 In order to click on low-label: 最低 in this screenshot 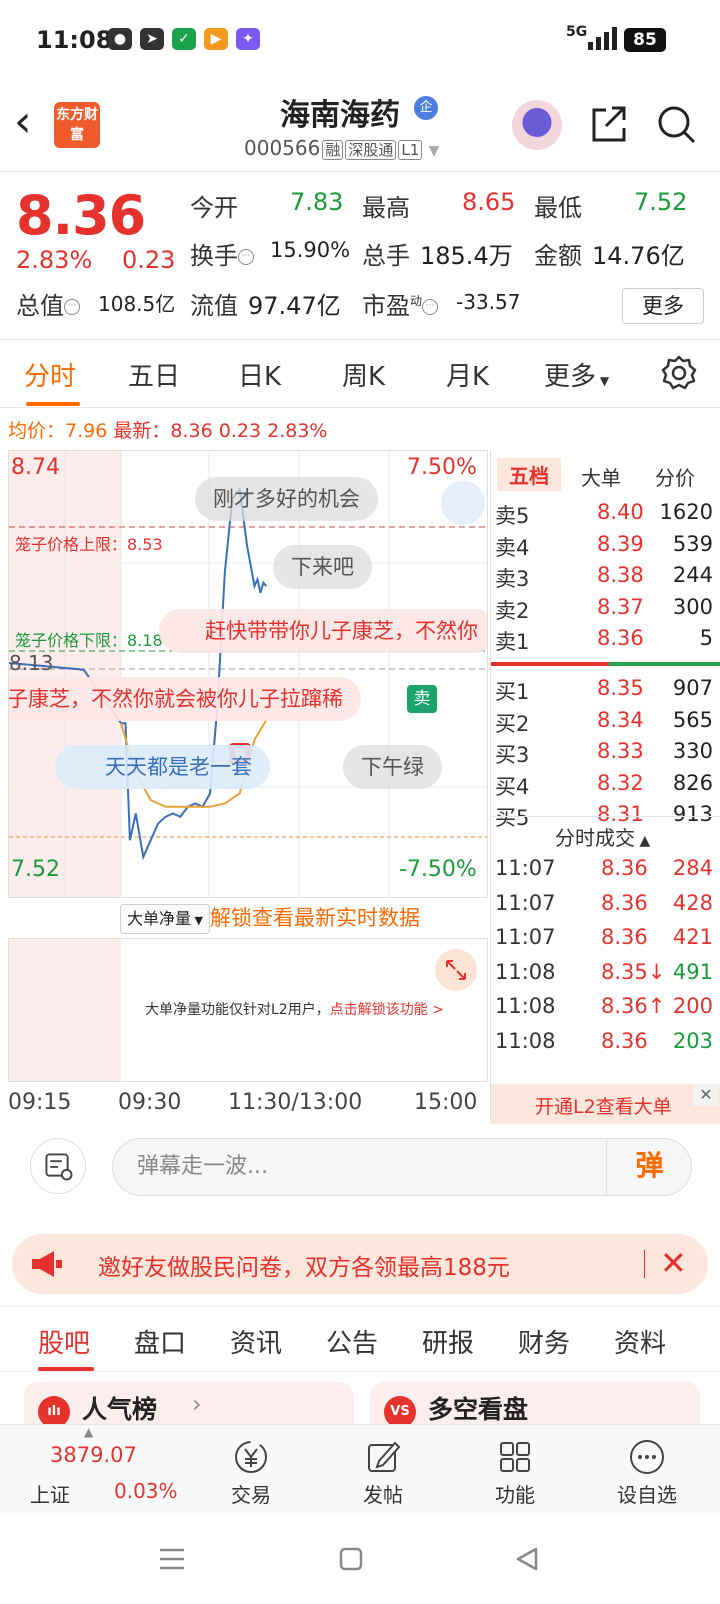, I will do `click(558, 208)`.